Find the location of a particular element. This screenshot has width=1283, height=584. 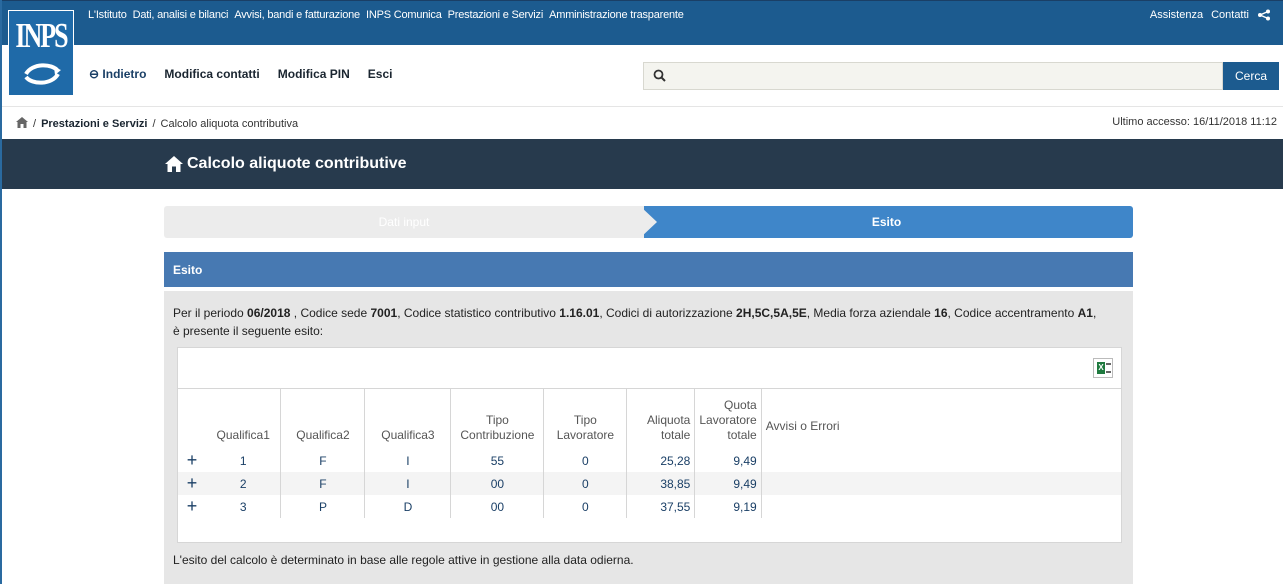

cell: 2 is located at coordinates (243, 483).